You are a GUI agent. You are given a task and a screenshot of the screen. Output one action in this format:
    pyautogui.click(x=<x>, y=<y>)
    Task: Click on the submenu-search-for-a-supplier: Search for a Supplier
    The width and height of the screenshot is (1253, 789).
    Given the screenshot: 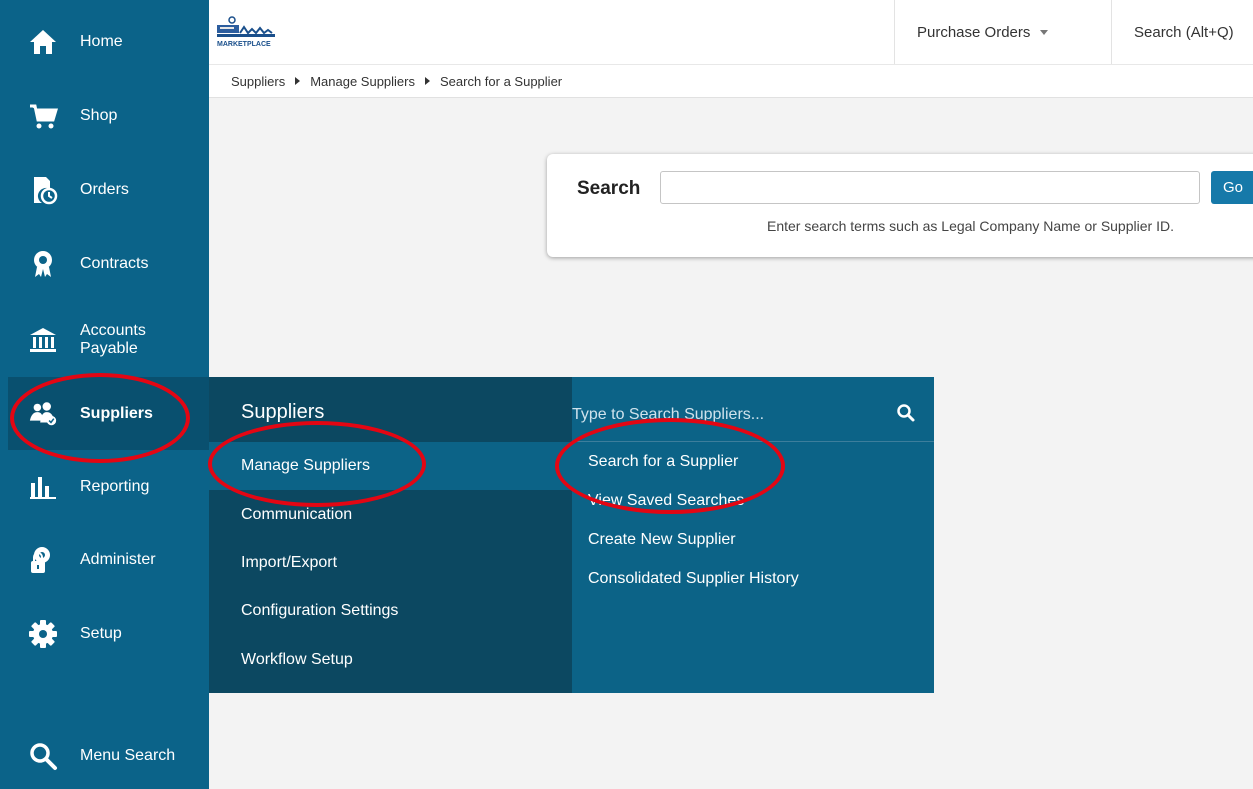 What is the action you would take?
    pyautogui.click(x=663, y=462)
    